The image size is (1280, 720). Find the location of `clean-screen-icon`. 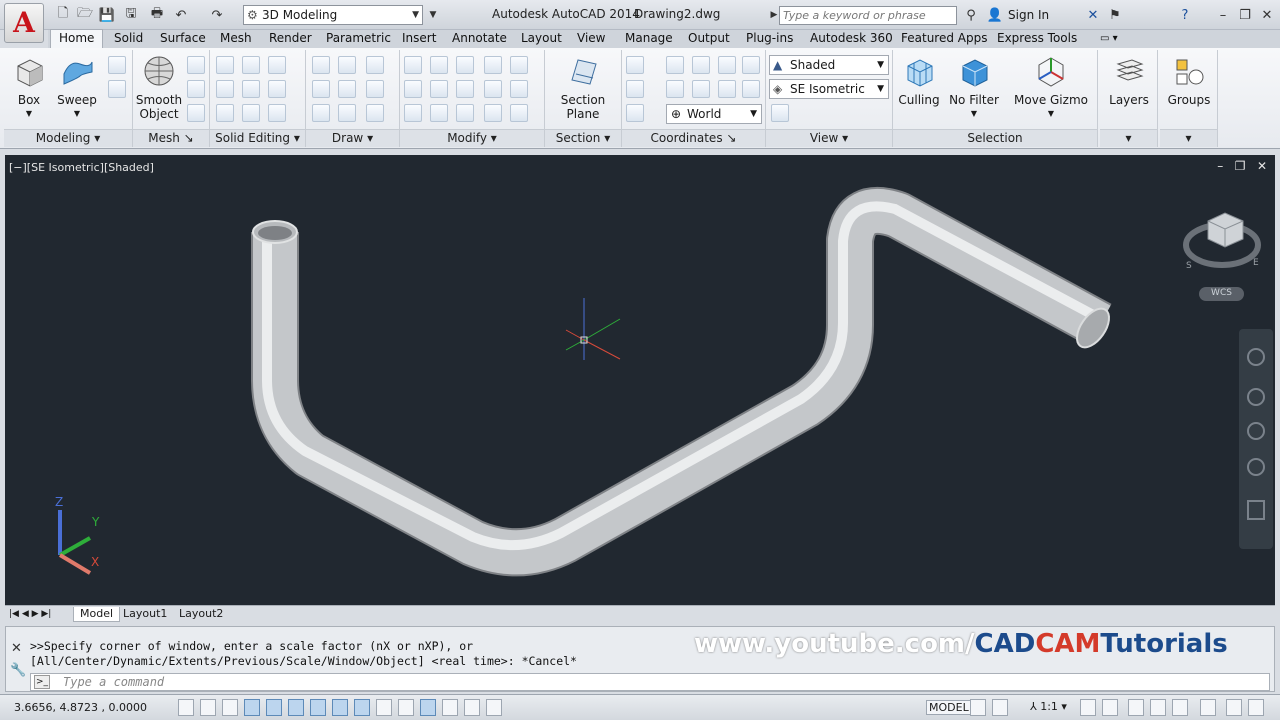

clean-screen-icon is located at coordinates (1256, 707).